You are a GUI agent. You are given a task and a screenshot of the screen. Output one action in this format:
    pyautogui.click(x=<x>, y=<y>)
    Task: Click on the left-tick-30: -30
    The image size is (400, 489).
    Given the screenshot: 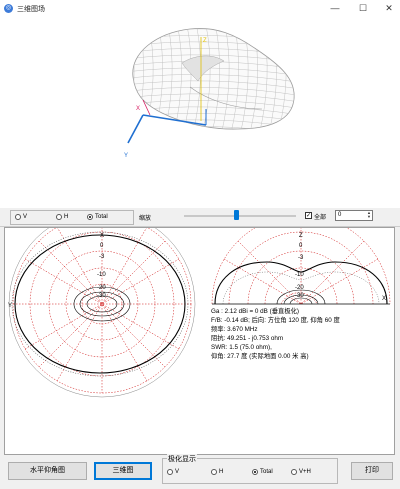 What is the action you would take?
    pyautogui.click(x=101, y=296)
    